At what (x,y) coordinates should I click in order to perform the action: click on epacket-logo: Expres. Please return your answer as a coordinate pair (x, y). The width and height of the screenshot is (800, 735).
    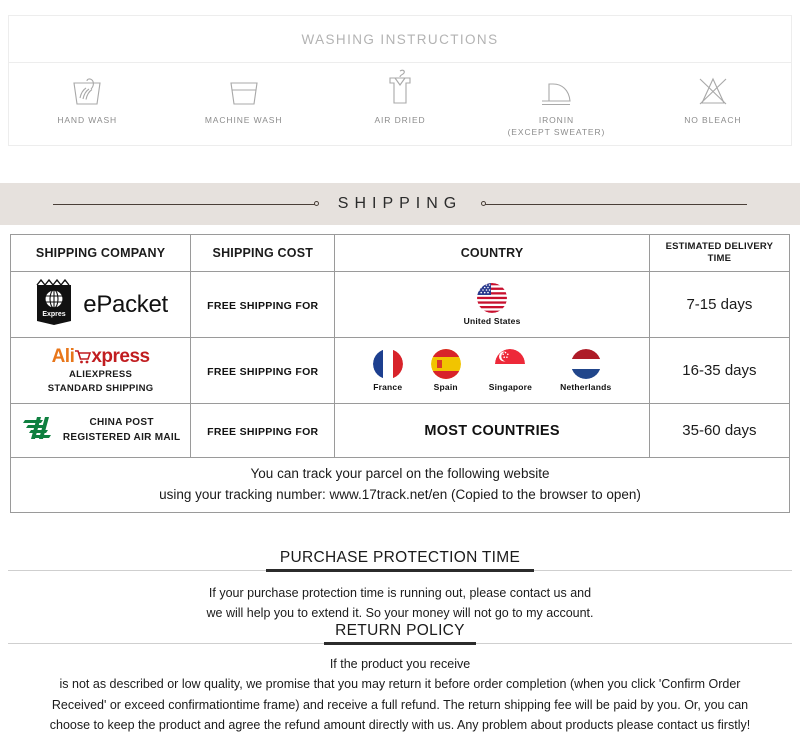
    Looking at the image, I should click on (54, 304).